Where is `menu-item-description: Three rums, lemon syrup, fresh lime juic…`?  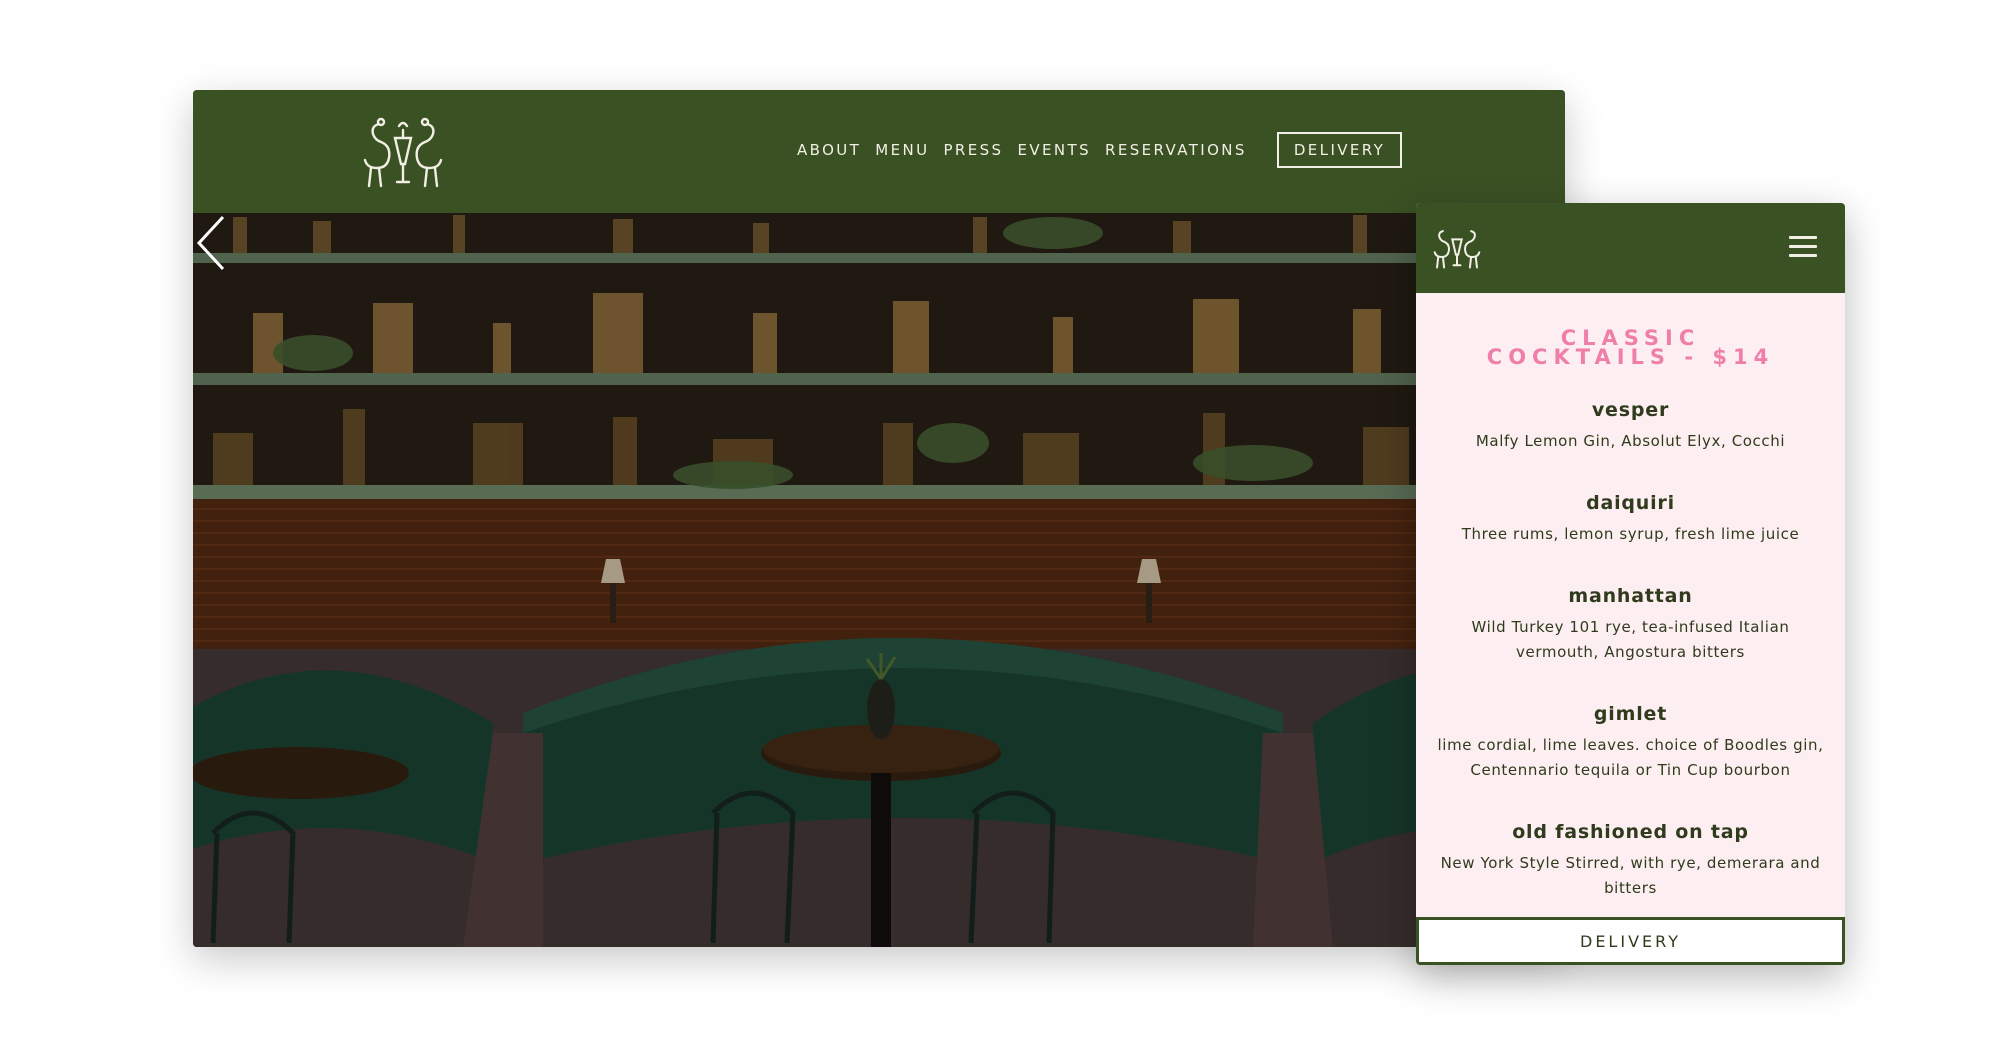 menu-item-description: Three rums, lemon syrup, fresh lime juic… is located at coordinates (1630, 534).